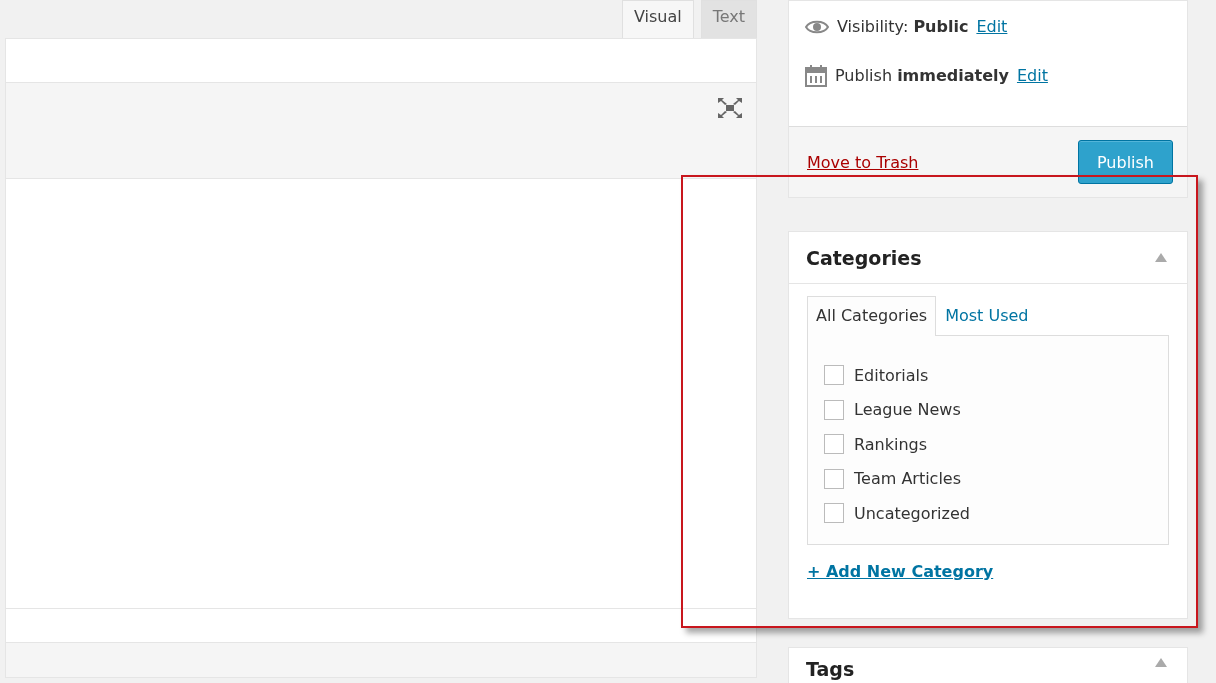  I want to click on calendar-icon, so click(816, 75).